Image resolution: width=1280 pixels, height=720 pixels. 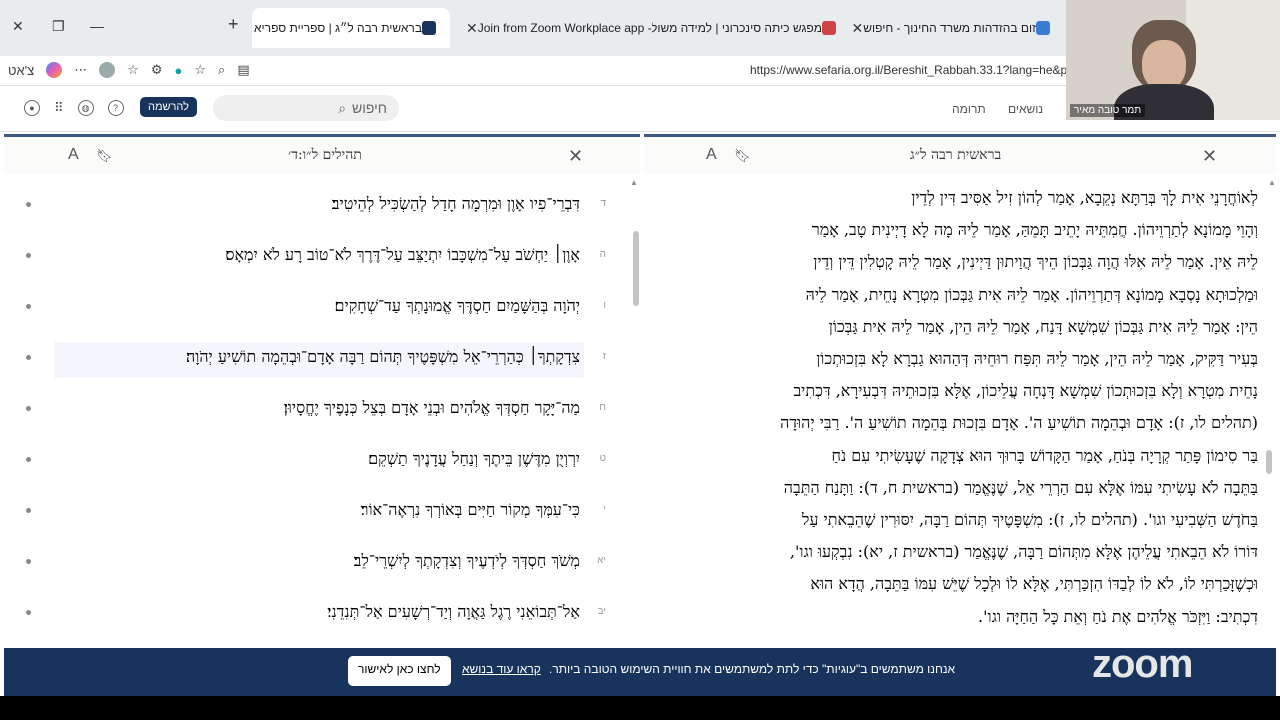 I want to click on tab-zoom-join: ✕ Join from Zoom Workplace app - Zoom, so click(x=552, y=28).